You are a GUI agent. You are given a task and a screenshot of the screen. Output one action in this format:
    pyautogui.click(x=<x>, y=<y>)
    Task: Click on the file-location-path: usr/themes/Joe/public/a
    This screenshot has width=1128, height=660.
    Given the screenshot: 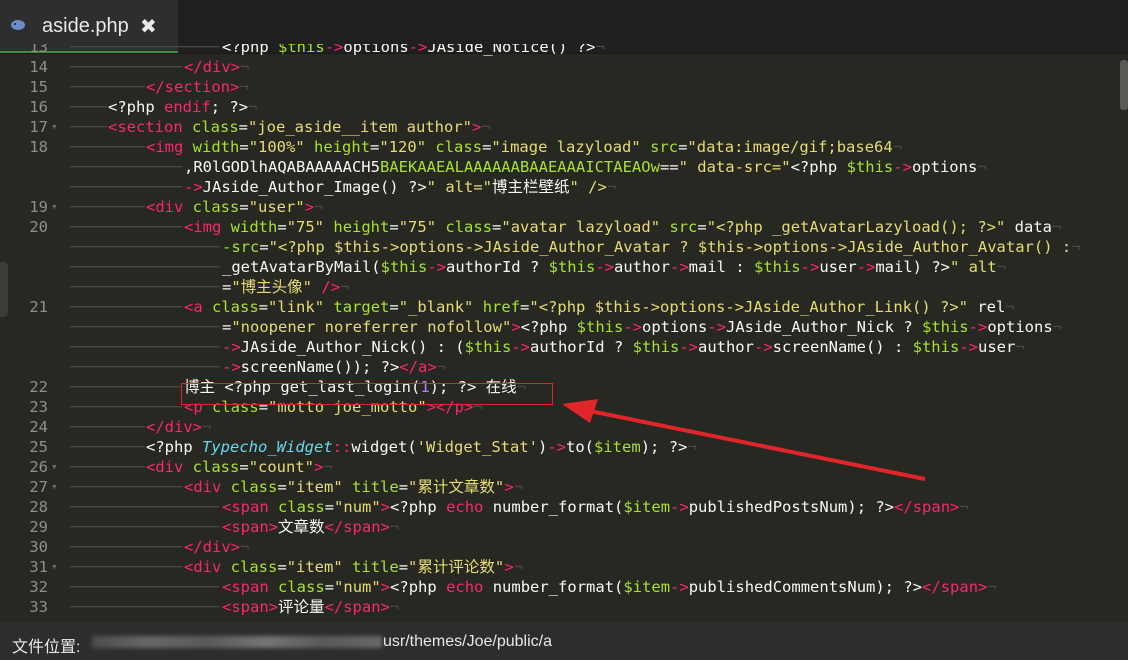 What is the action you would take?
    pyautogui.click(x=467, y=641)
    